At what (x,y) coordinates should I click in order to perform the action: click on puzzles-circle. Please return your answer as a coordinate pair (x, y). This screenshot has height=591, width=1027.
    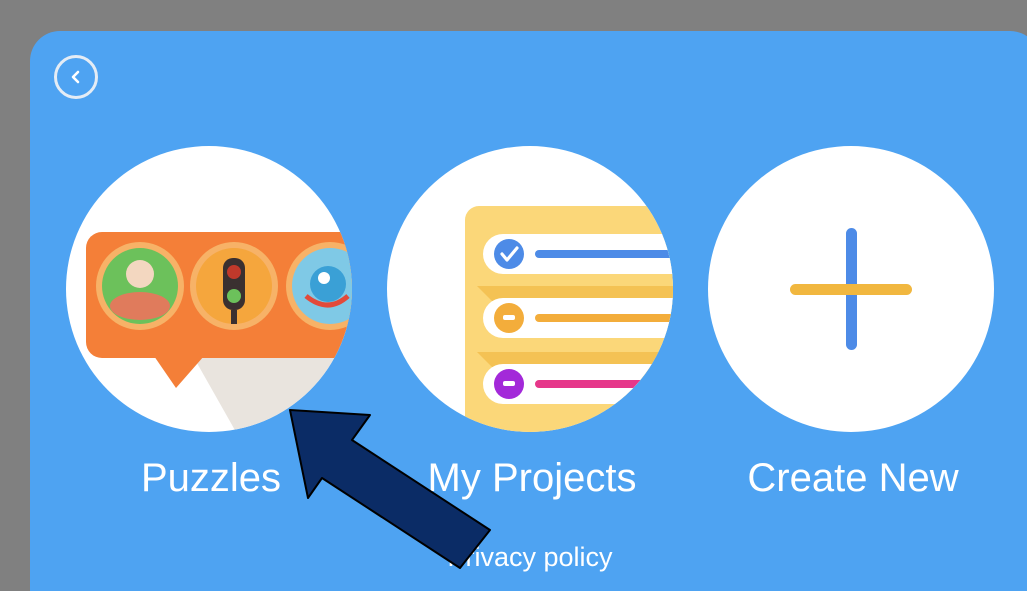
    Looking at the image, I should click on (209, 289).